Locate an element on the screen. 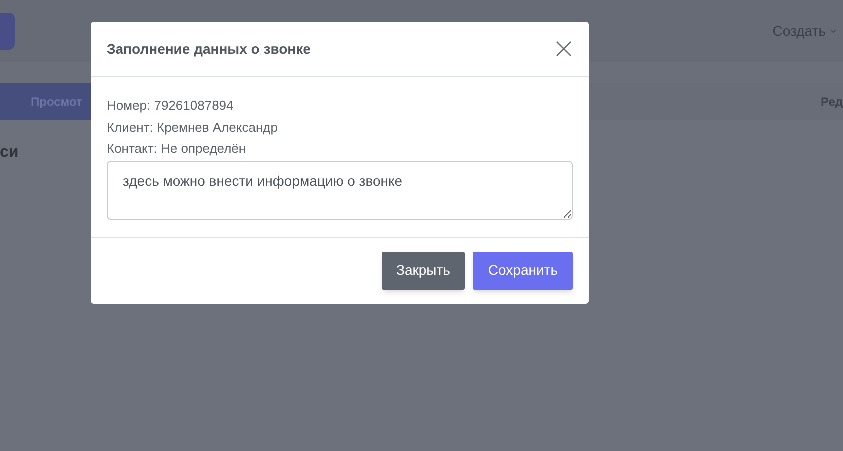  dialog-title: Заполнение данных о звонке is located at coordinates (209, 49).